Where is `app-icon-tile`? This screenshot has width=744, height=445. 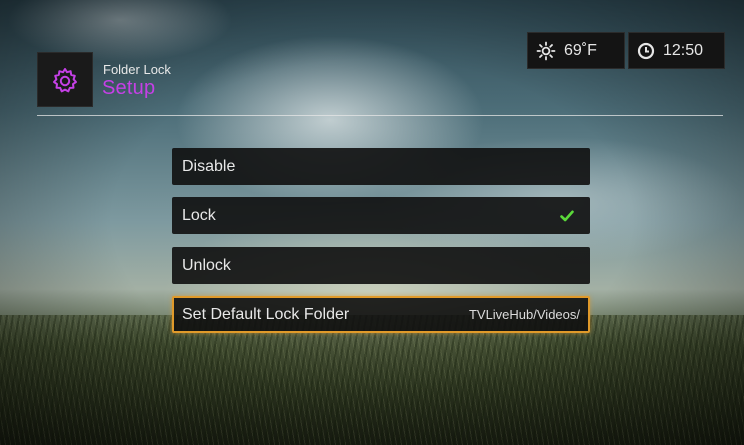 app-icon-tile is located at coordinates (65, 79).